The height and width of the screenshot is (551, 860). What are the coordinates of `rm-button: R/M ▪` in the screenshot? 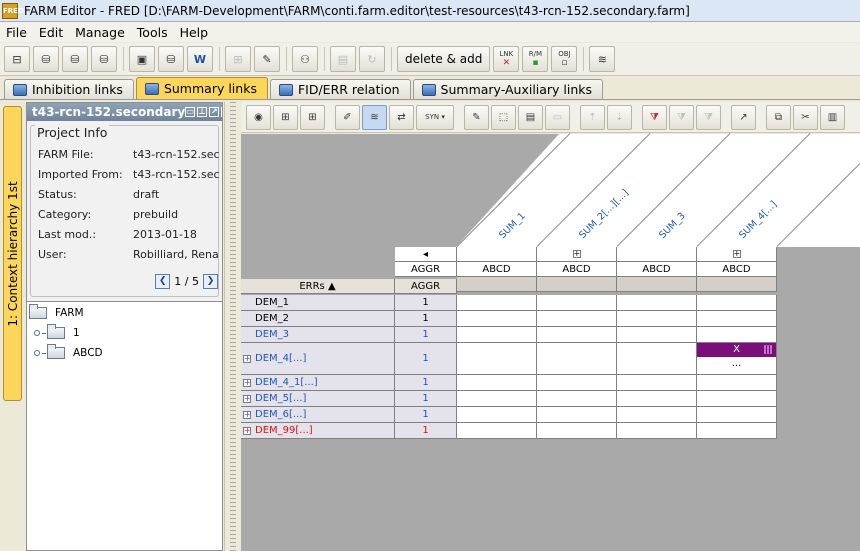 It's located at (535, 59).